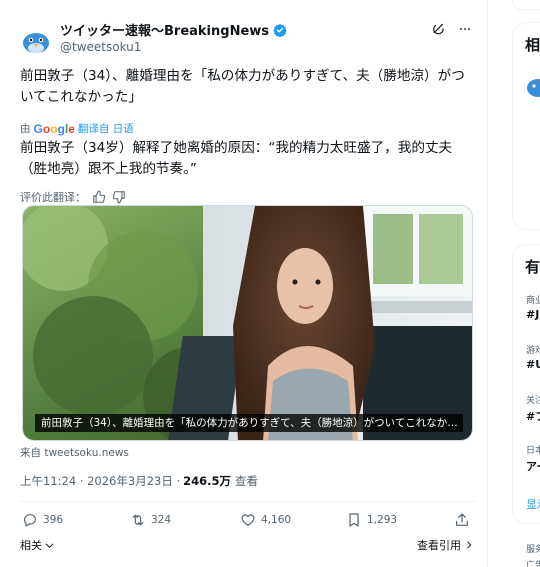 The height and width of the screenshot is (567, 540). I want to click on related-dropdown: 相关, so click(37, 545).